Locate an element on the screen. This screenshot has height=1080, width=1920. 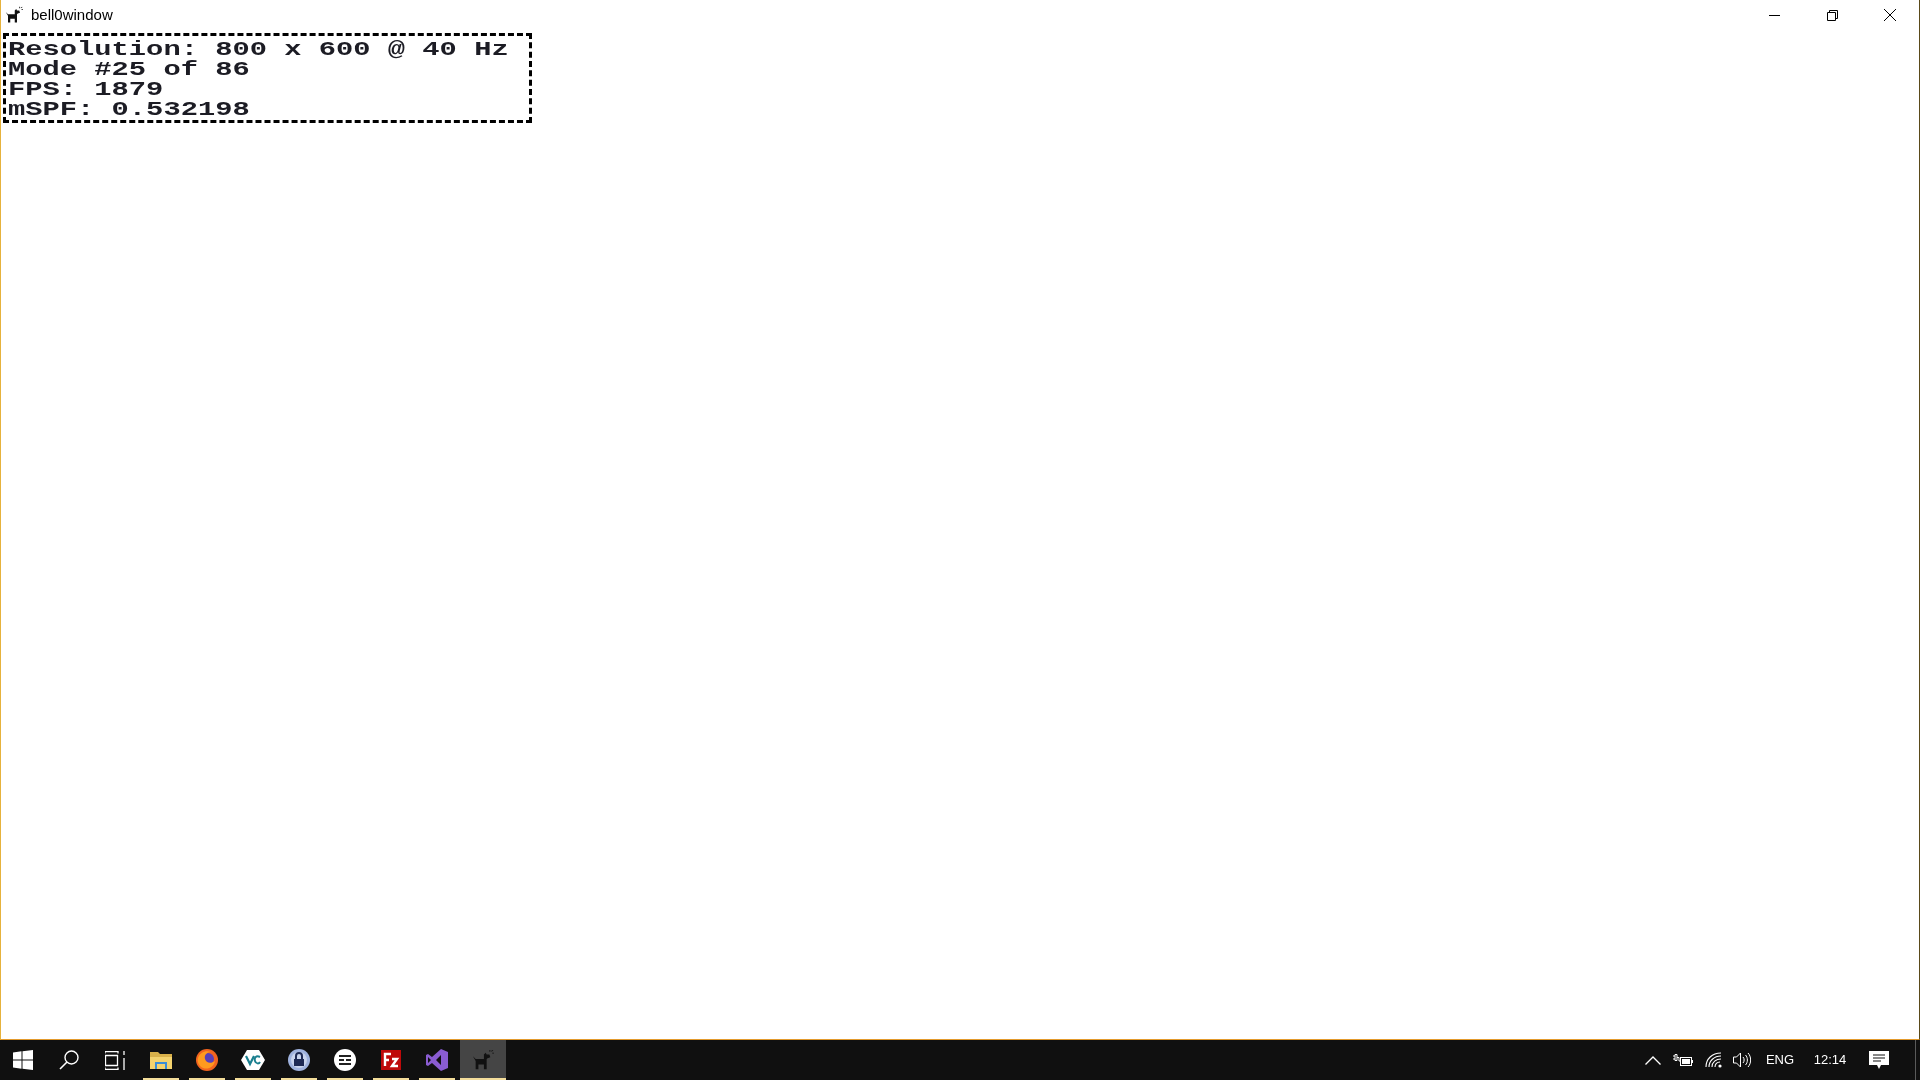
fox-globe-icon is located at coordinates (207, 1060).